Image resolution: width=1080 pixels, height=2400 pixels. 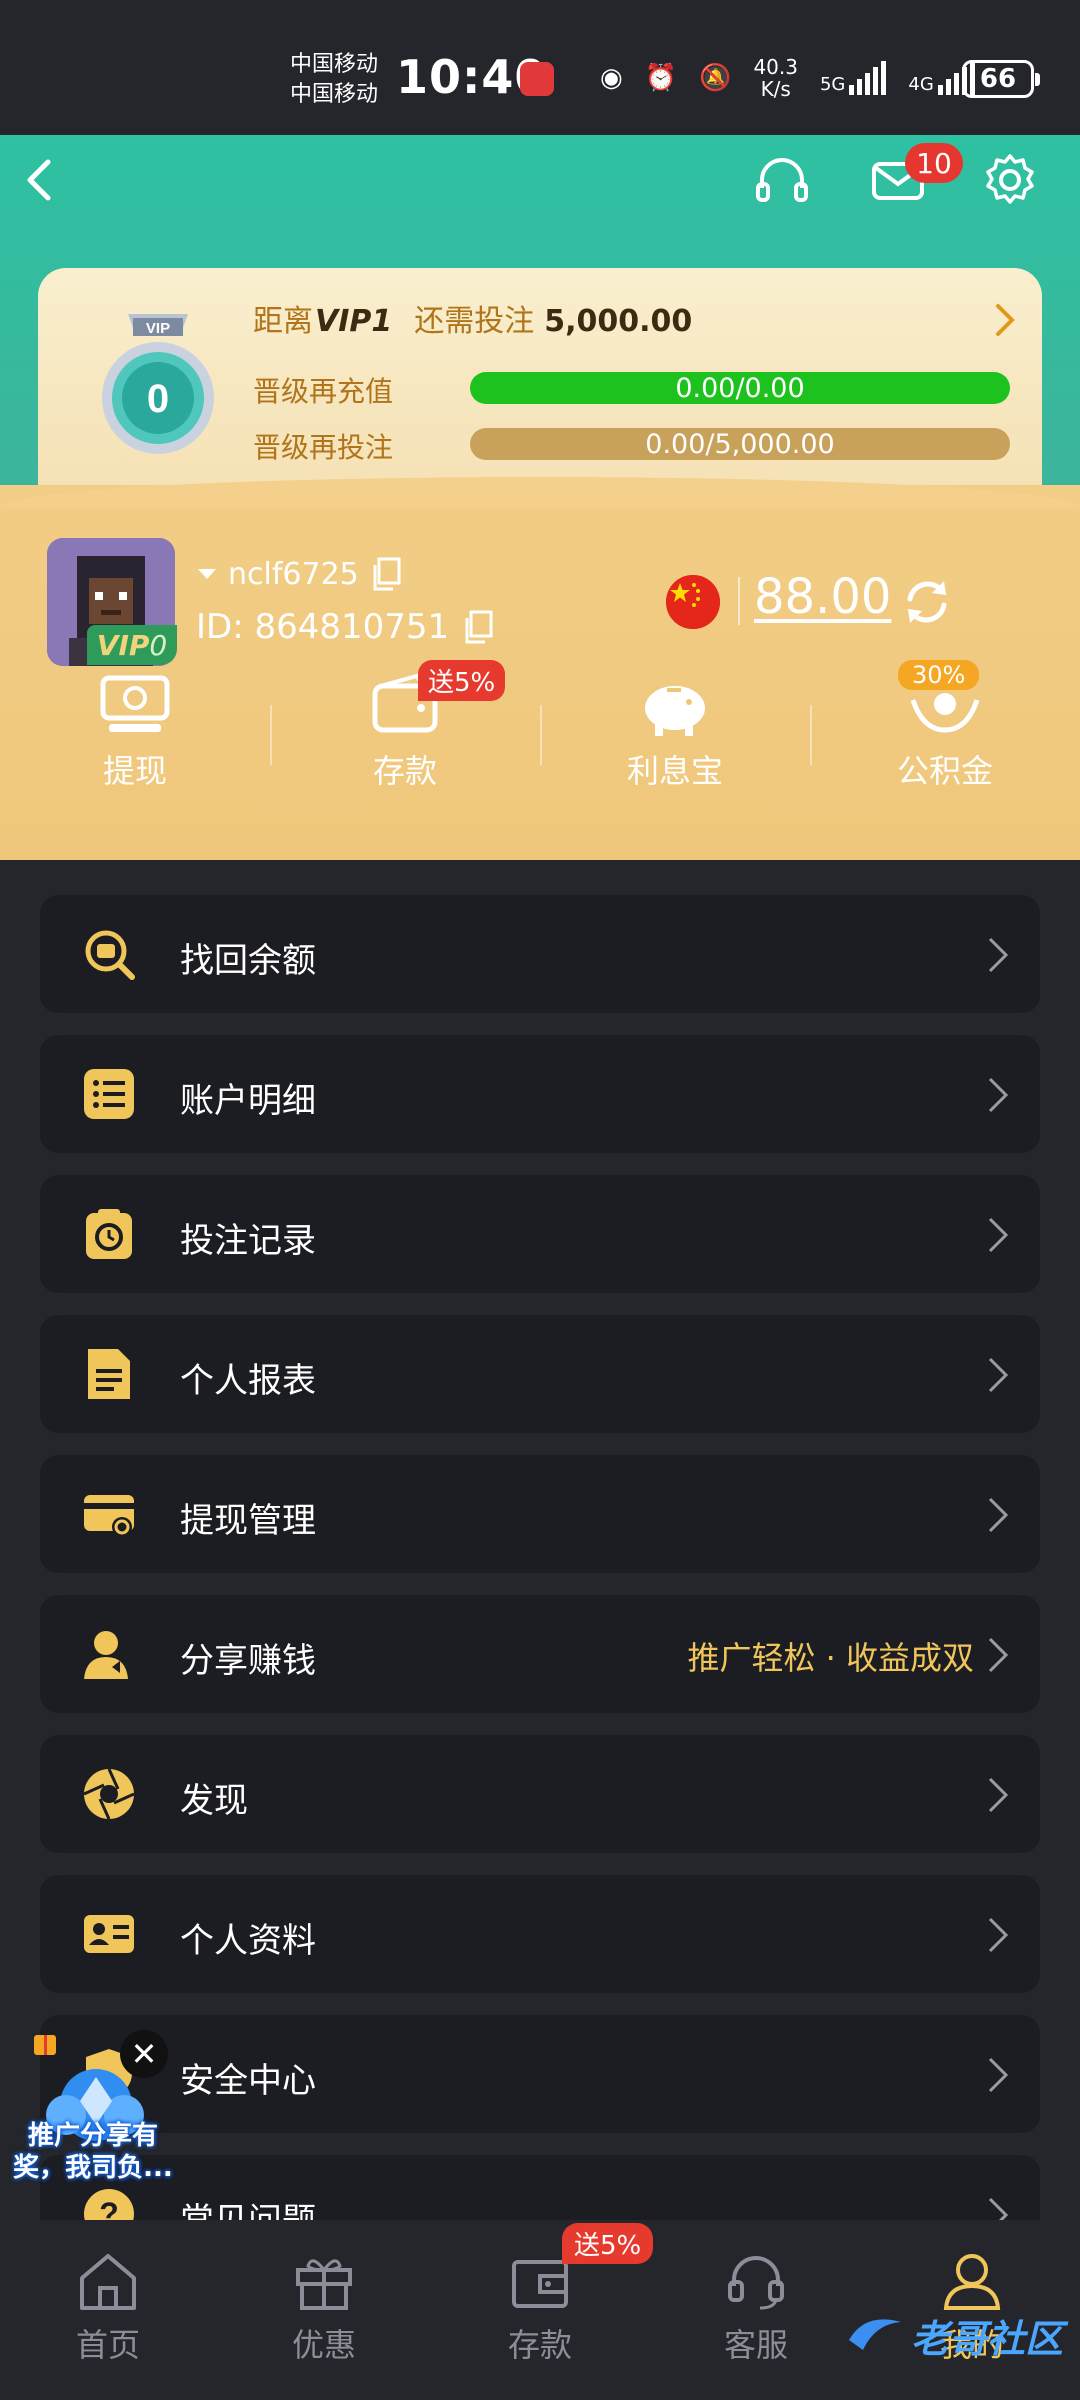 What do you see at coordinates (875, 2334) in the screenshot?
I see `watermark-swoosh-icon` at bounding box center [875, 2334].